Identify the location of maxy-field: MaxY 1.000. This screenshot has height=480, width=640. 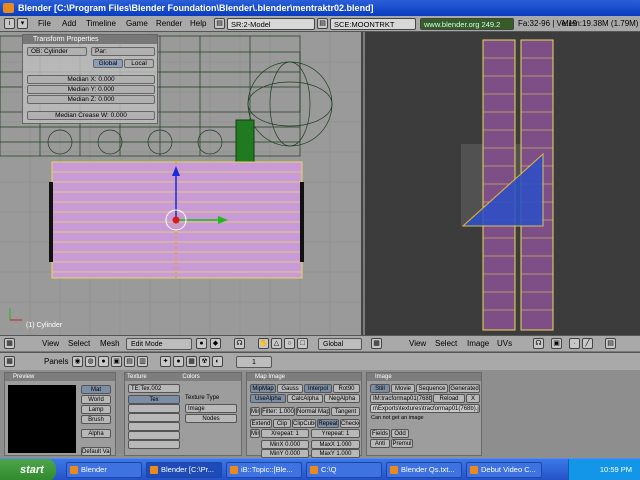
(335, 453).